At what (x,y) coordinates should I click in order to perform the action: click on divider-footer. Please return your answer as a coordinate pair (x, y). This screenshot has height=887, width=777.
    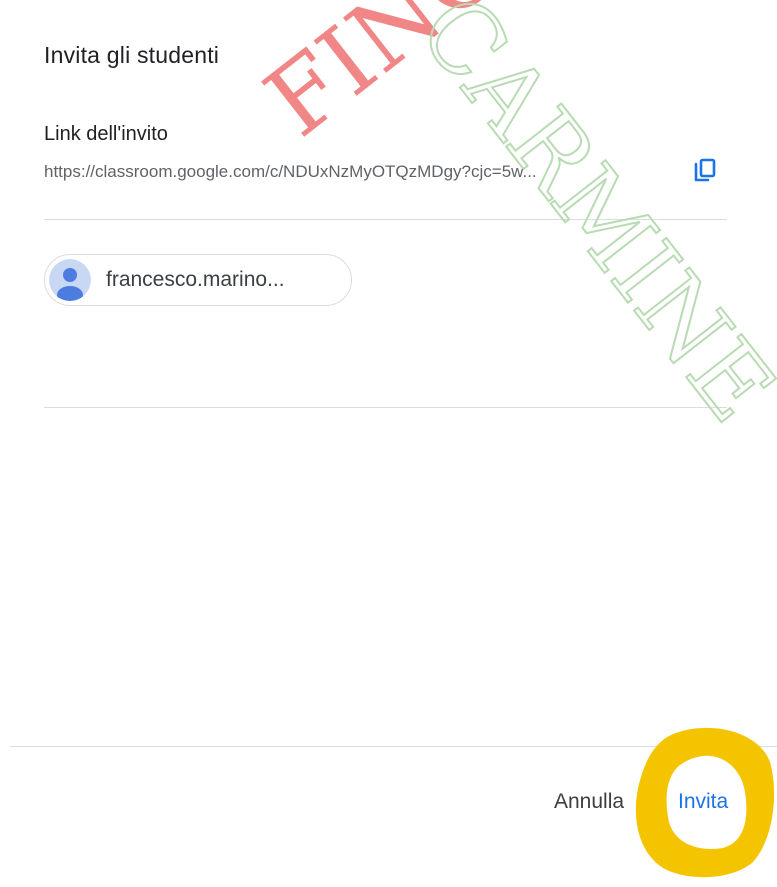
    Looking at the image, I should click on (393, 746).